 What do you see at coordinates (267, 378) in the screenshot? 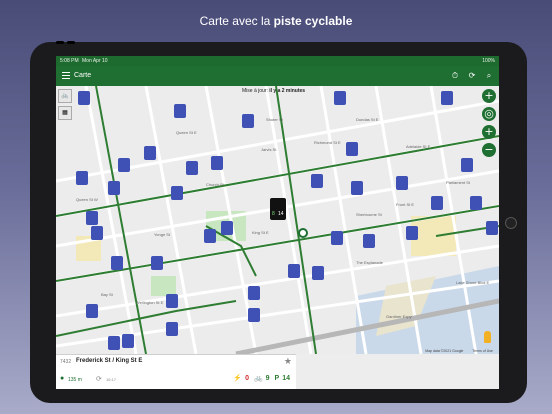
I see `bike-count: 9` at bounding box center [267, 378].